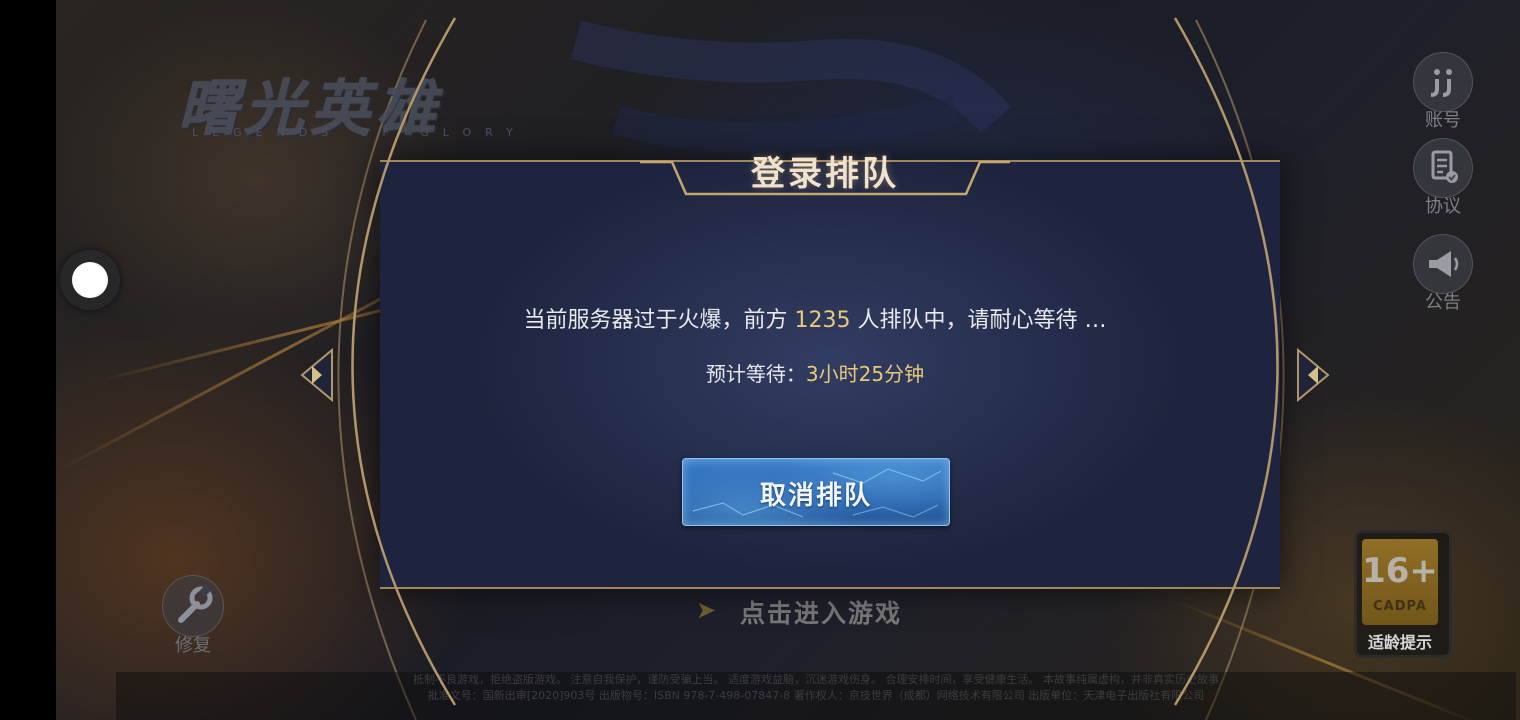 The image size is (1520, 720). What do you see at coordinates (706, 610) in the screenshot?
I see `arrow-right-icon: ➤` at bounding box center [706, 610].